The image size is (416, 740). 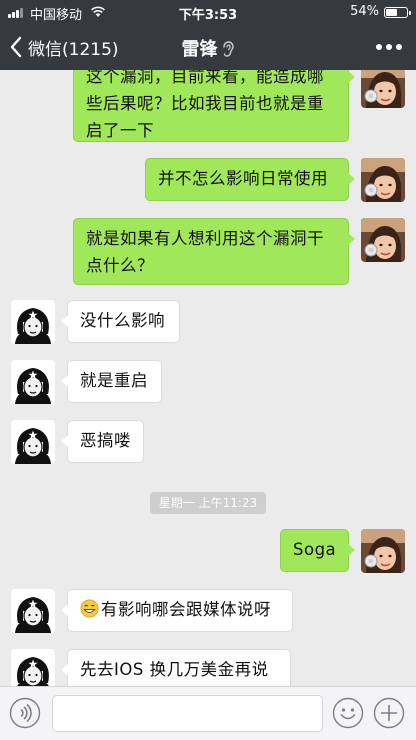 What do you see at coordinates (397, 12) in the screenshot?
I see `battery-icon` at bounding box center [397, 12].